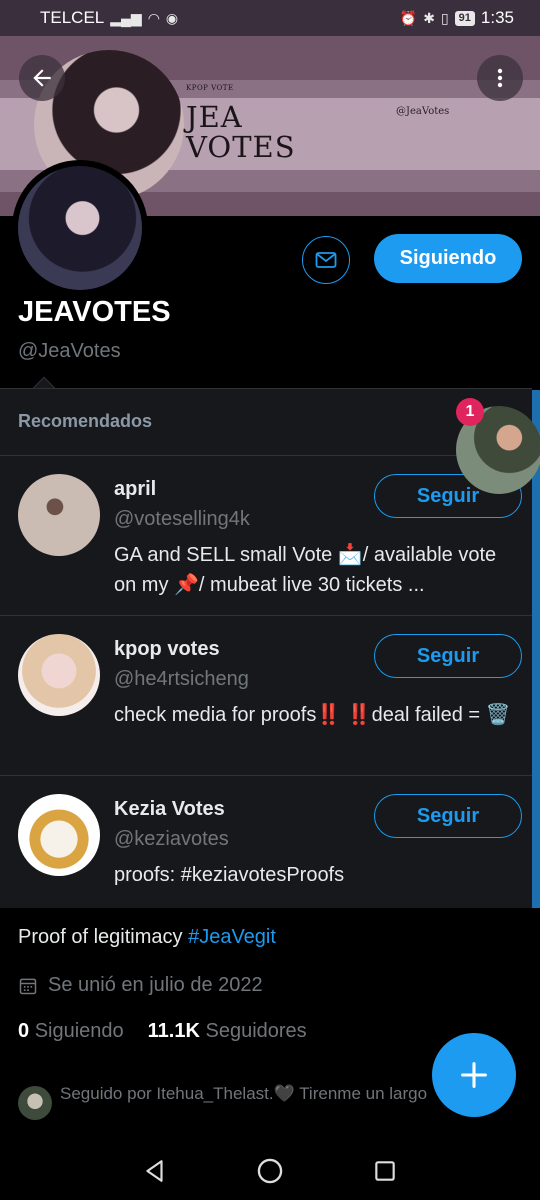 This screenshot has height=1200, width=540. I want to click on plus-icon, so click(474, 1075).